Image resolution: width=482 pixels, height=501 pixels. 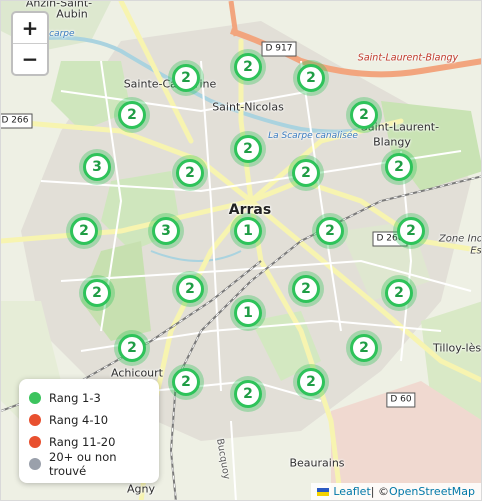 What do you see at coordinates (408, 58) in the screenshot?
I see `place-label: Saint-Laurent-Blangy` at bounding box center [408, 58].